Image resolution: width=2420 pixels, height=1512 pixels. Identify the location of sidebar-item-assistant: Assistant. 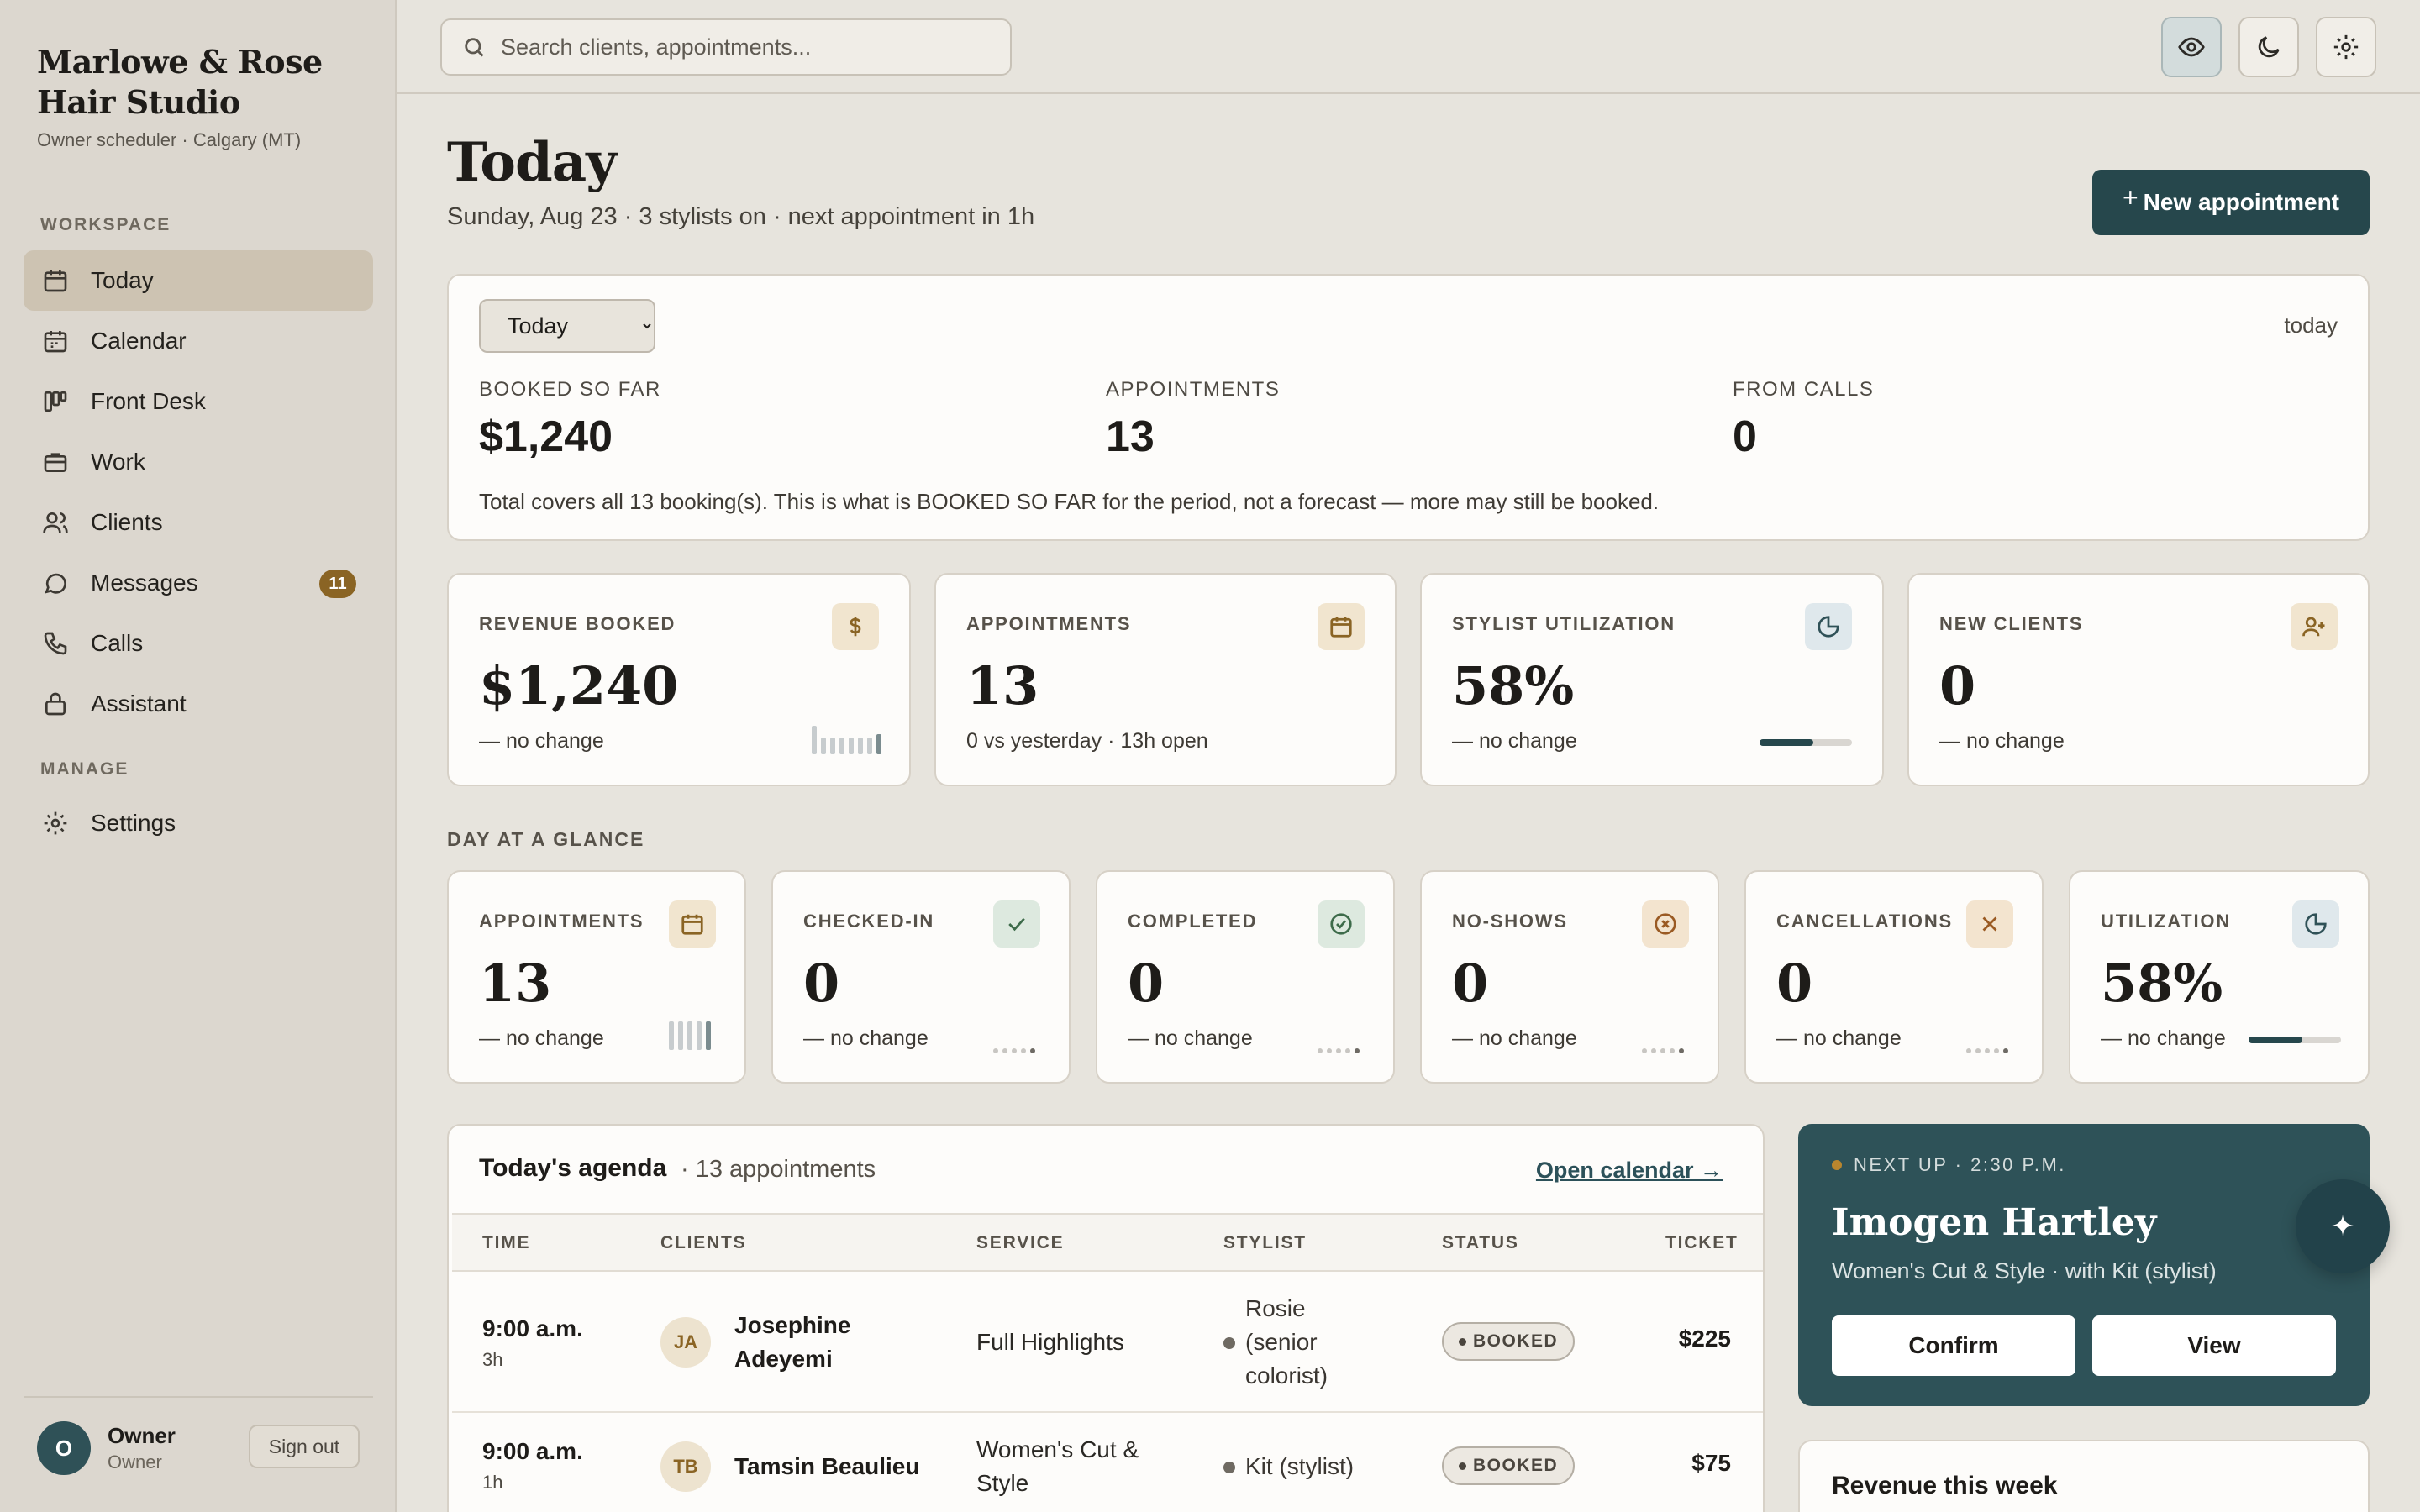
(199, 704).